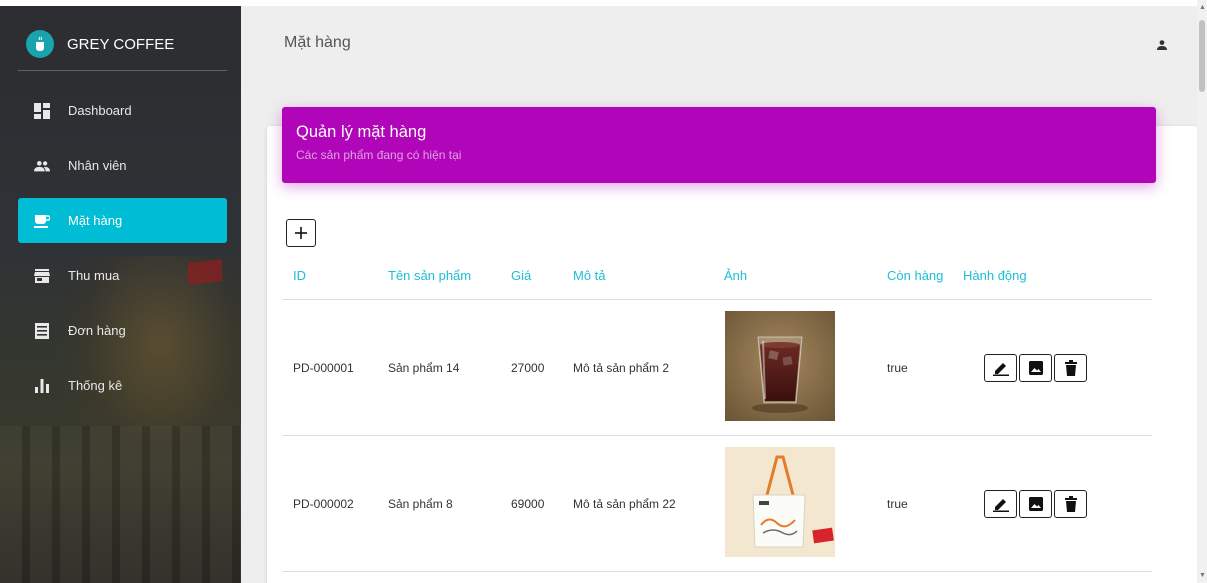 Image resolution: width=1207 pixels, height=583 pixels. I want to click on column-header-id: ID, so click(299, 275).